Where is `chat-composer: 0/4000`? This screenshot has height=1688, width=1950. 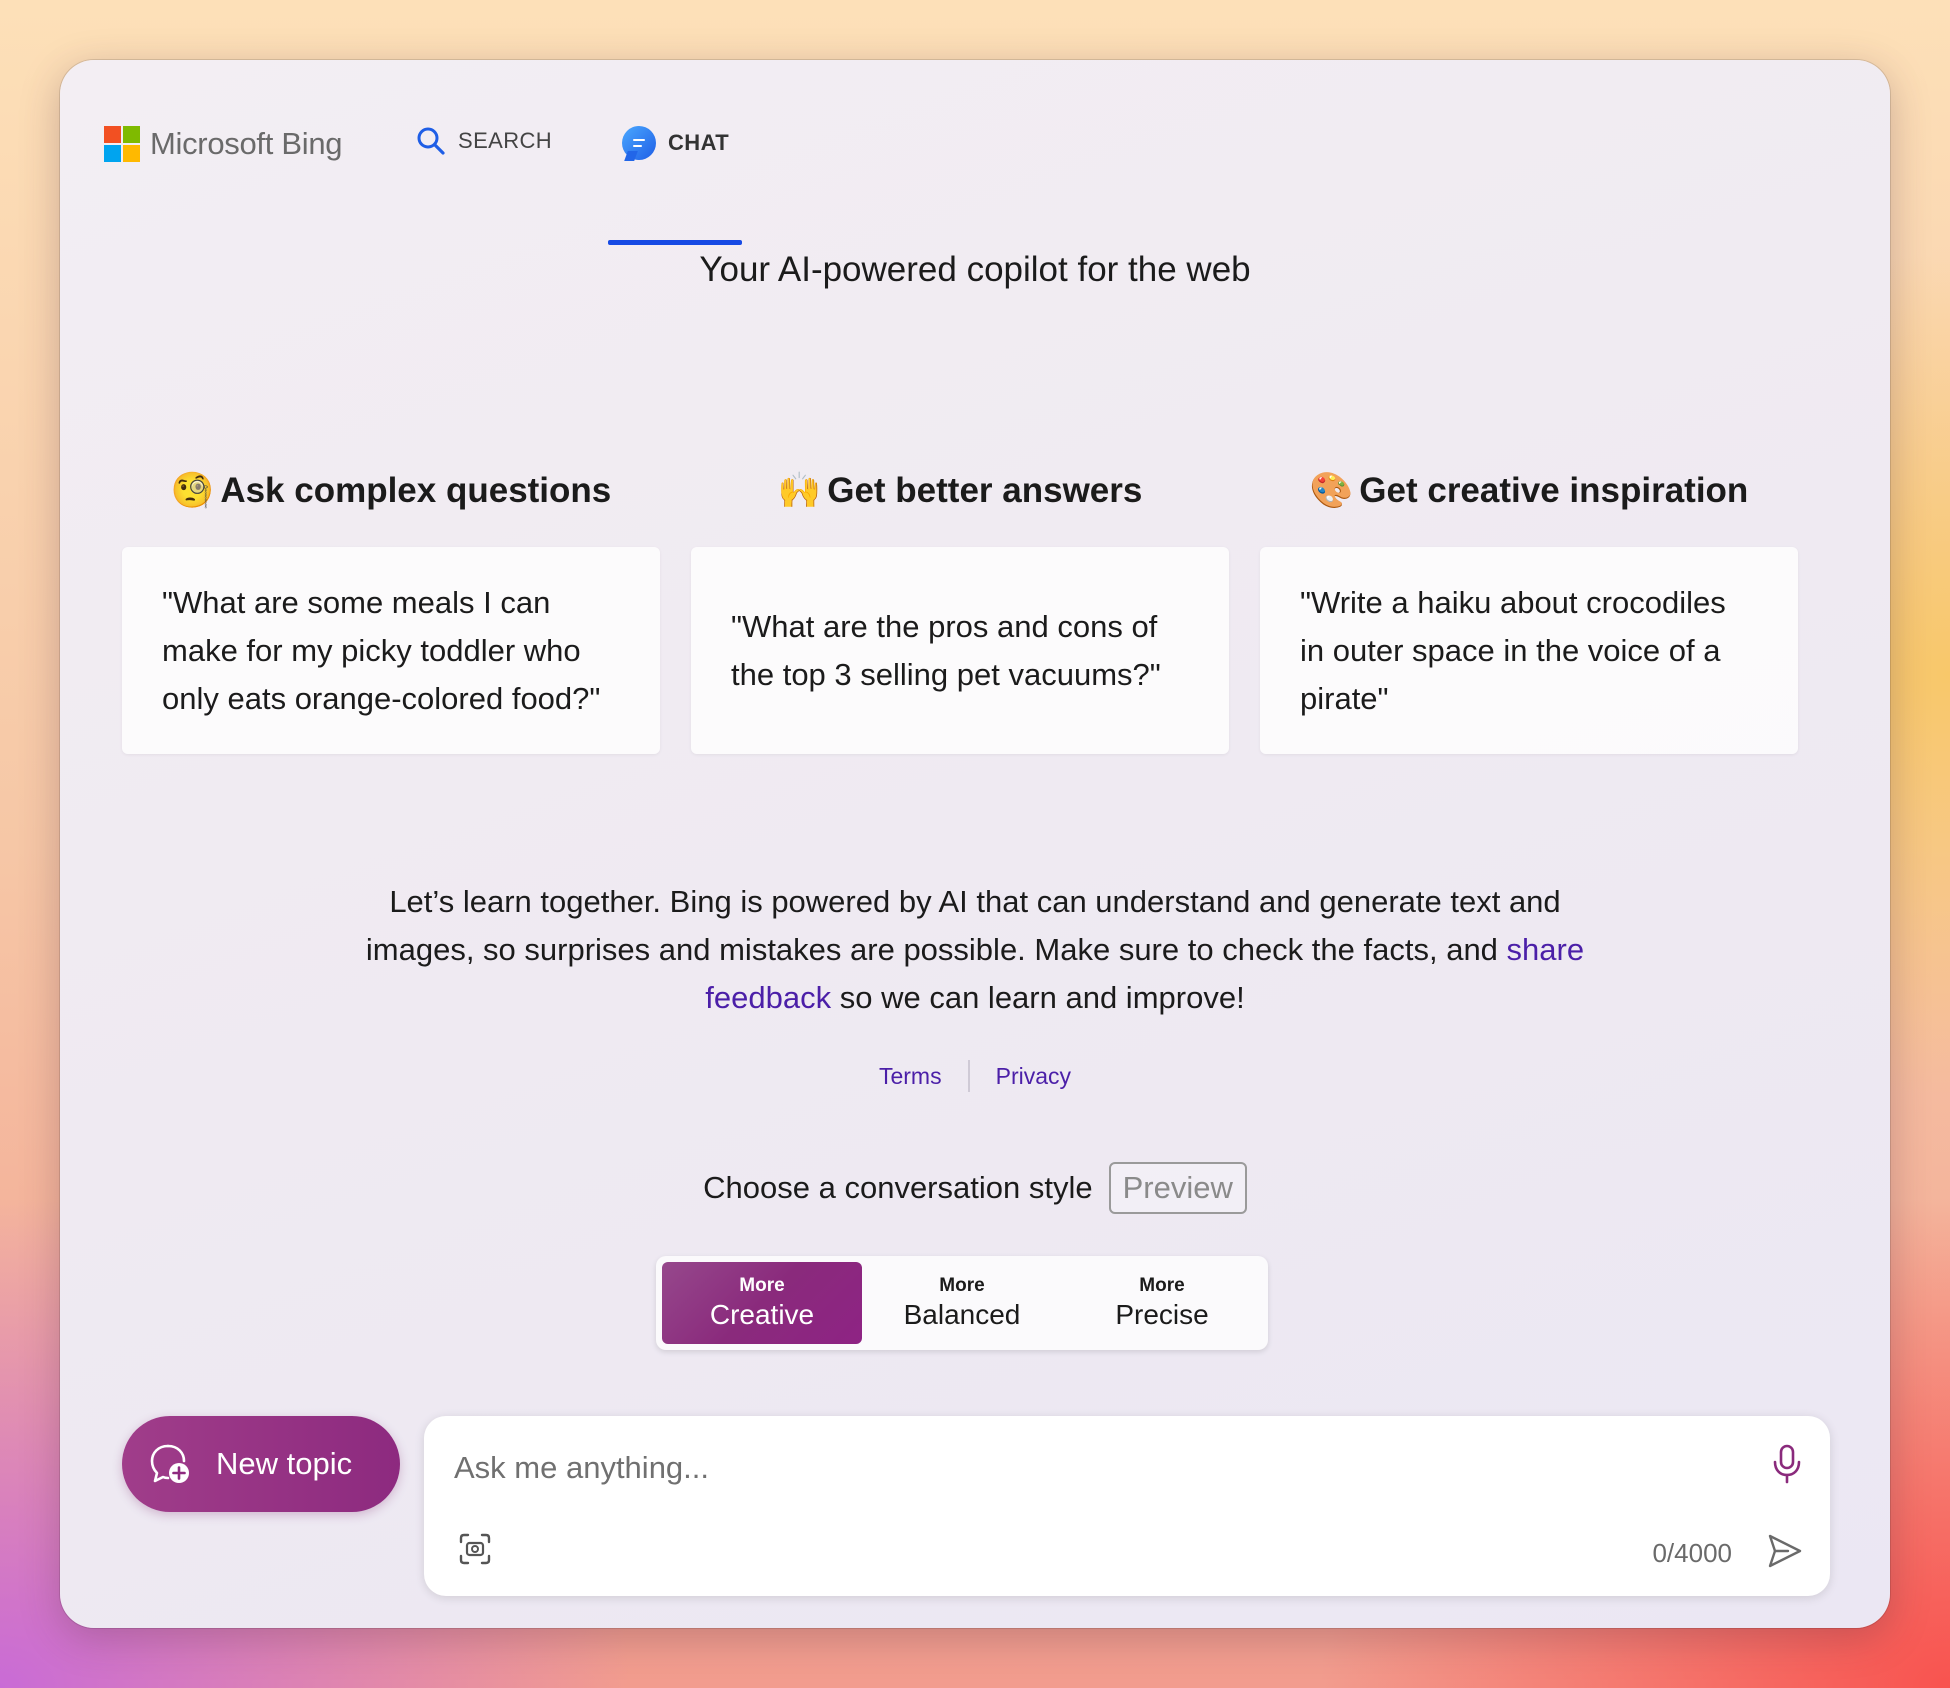 chat-composer: 0/4000 is located at coordinates (1127, 1506).